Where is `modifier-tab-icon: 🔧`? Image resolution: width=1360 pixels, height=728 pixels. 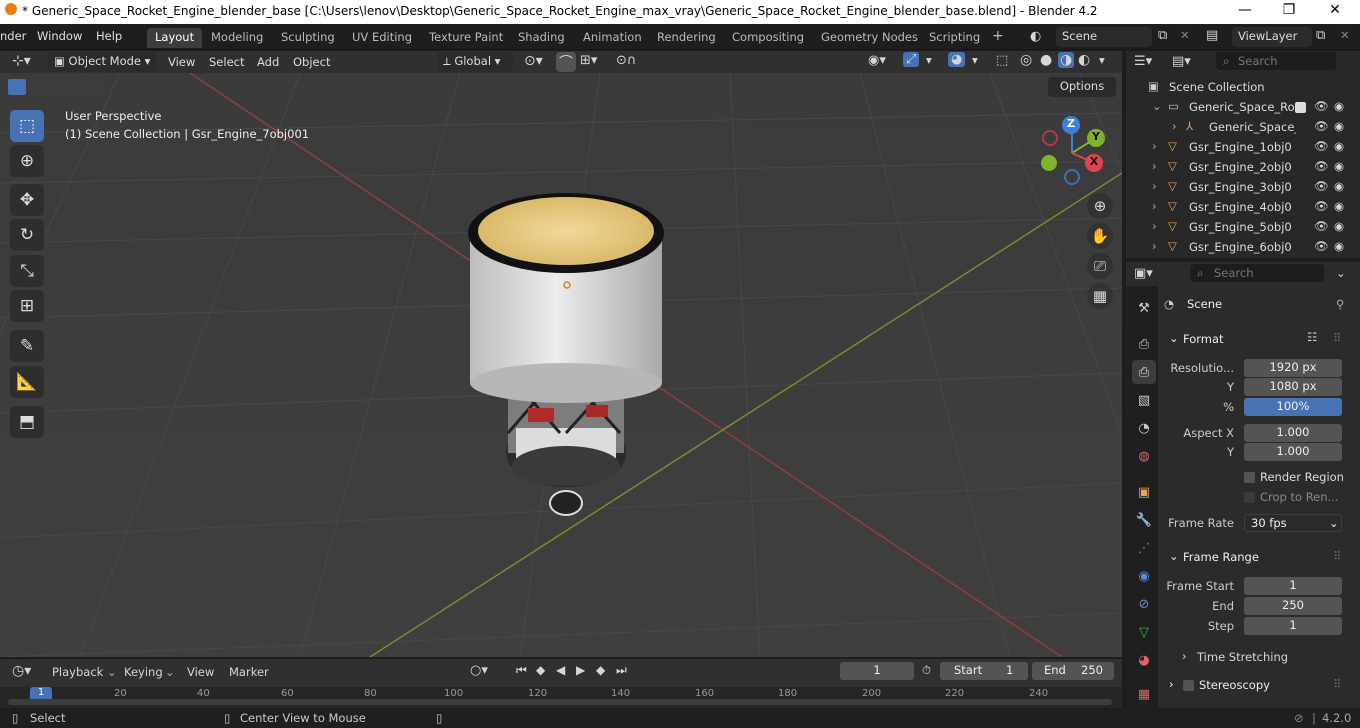 modifier-tab-icon: 🔧 is located at coordinates (1144, 520).